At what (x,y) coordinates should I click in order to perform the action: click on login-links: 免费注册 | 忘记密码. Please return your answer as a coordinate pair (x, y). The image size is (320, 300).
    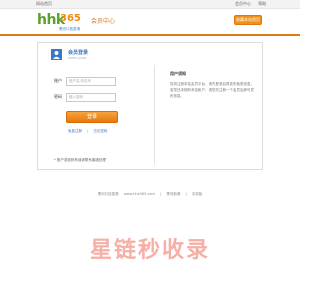
    Looking at the image, I should click on (89, 131).